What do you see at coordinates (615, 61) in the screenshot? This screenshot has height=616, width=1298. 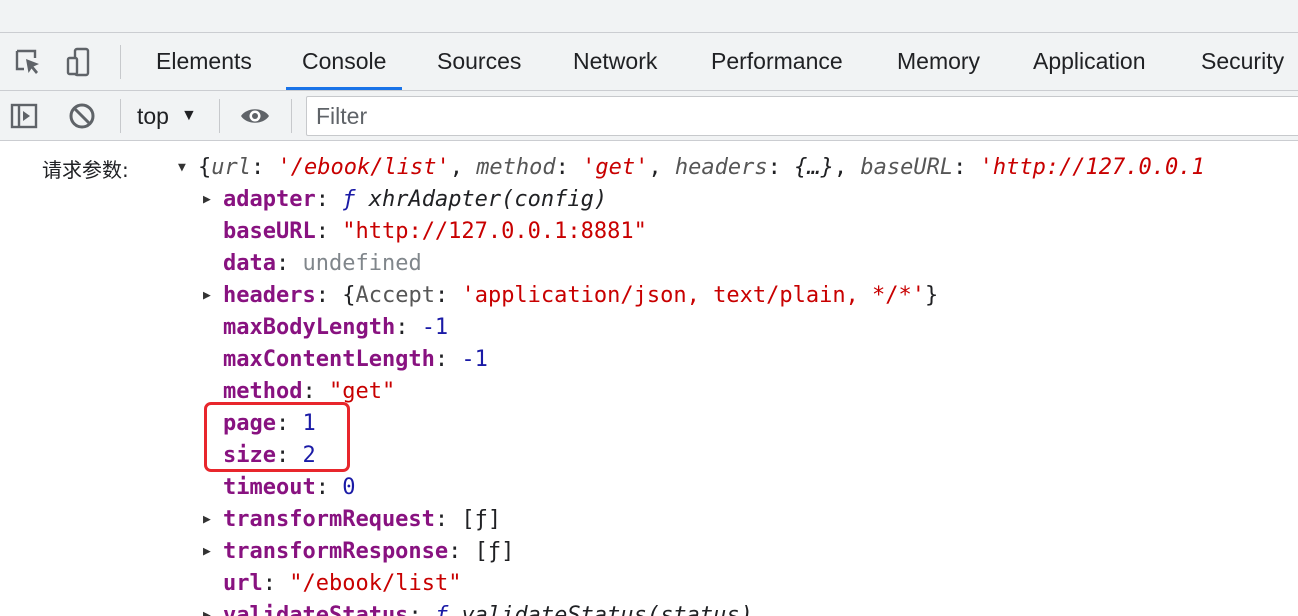 I see `tab-network: Network` at bounding box center [615, 61].